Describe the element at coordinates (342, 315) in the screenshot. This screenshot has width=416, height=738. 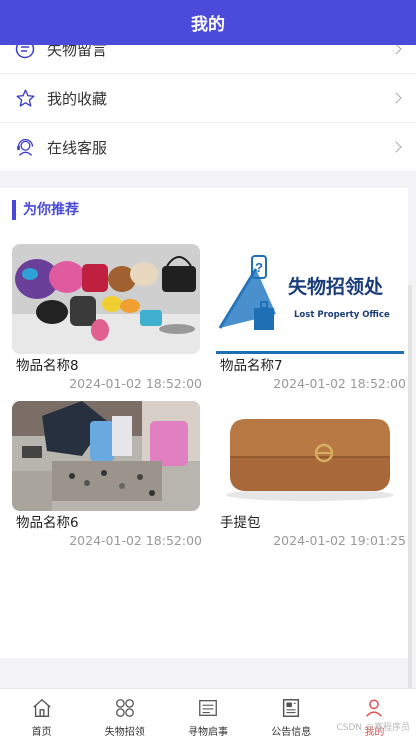
I see `sign-subtitle: Lost Property Office` at that location.